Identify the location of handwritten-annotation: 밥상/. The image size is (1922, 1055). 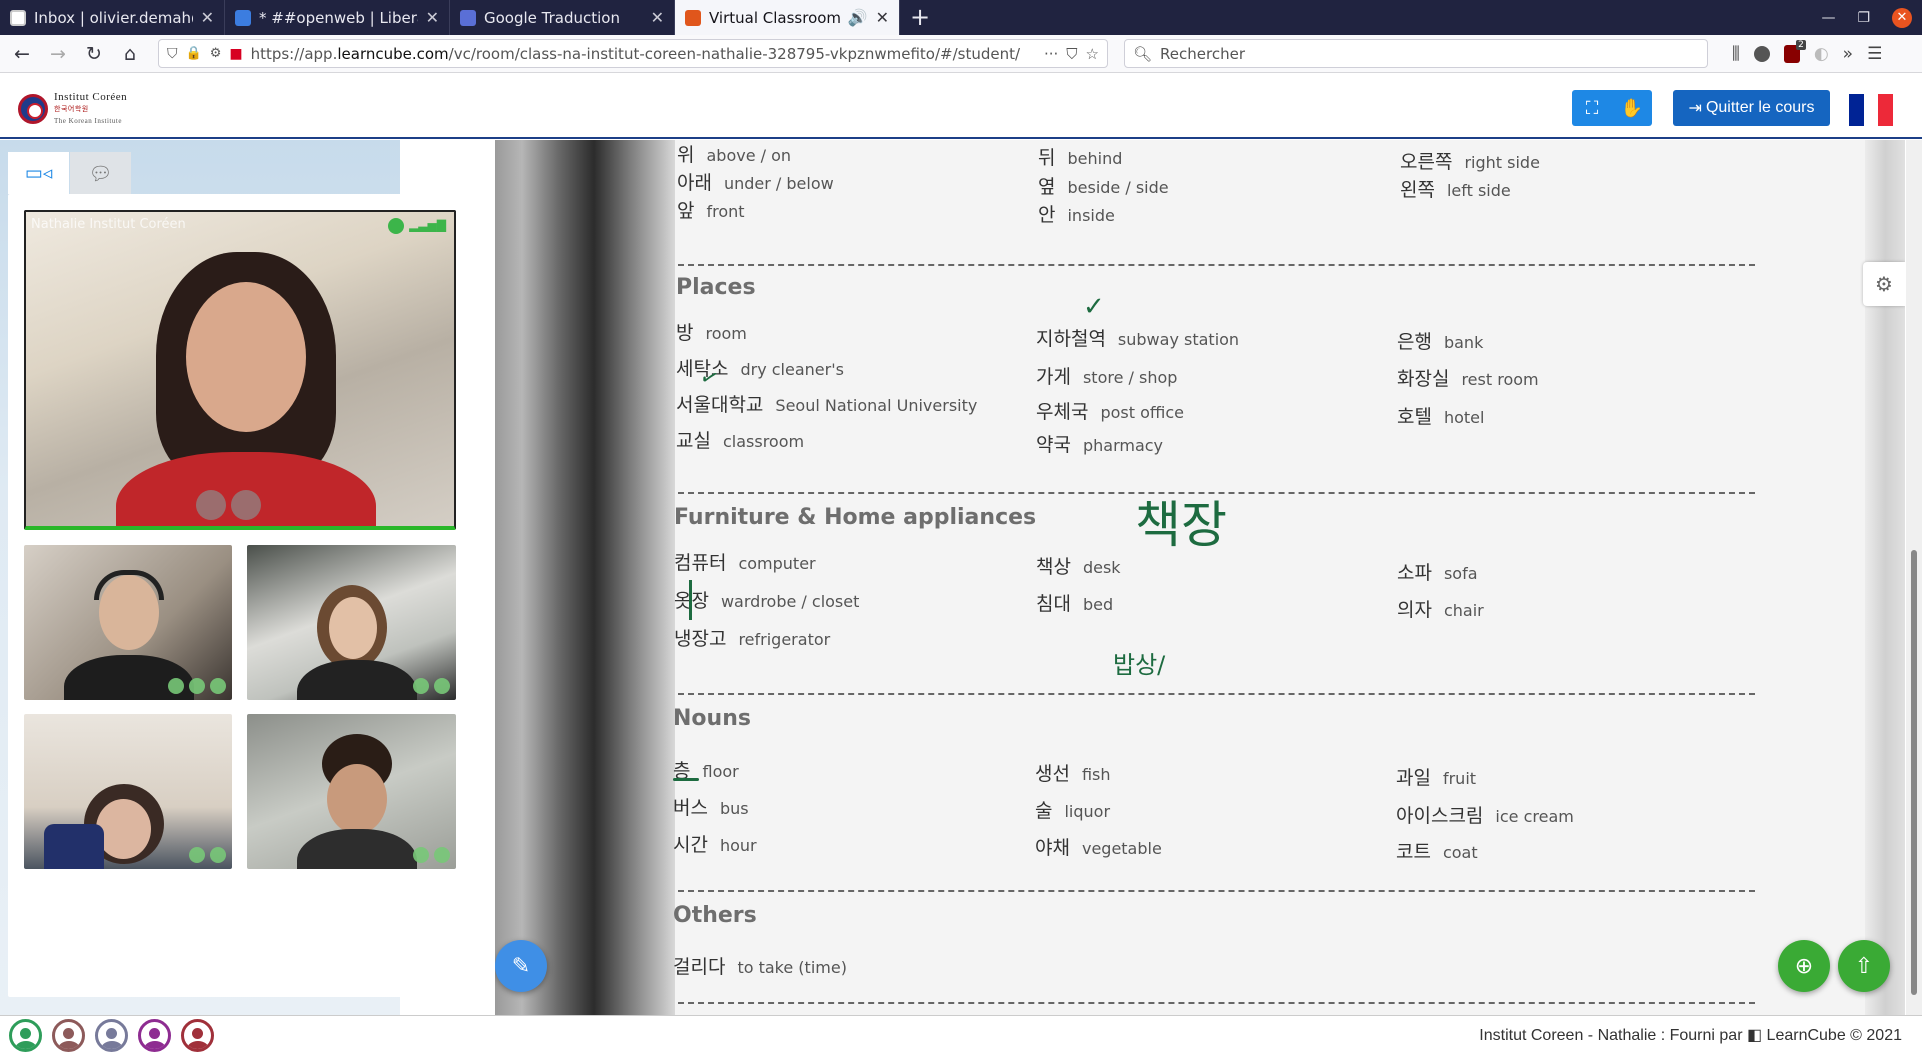
(1139, 665).